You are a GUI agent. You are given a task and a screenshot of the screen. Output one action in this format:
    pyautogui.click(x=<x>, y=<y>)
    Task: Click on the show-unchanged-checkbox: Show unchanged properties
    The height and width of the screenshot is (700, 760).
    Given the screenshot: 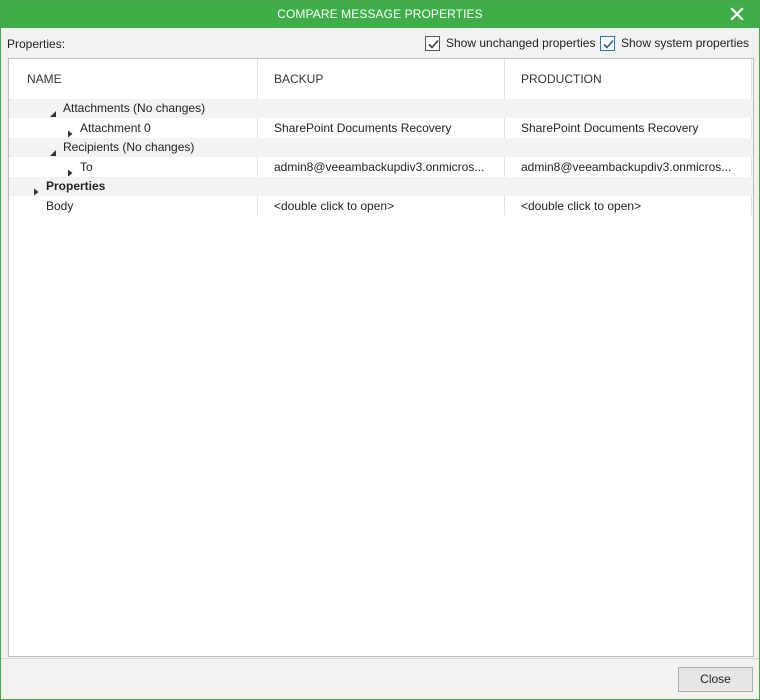 What is the action you would take?
    pyautogui.click(x=510, y=43)
    